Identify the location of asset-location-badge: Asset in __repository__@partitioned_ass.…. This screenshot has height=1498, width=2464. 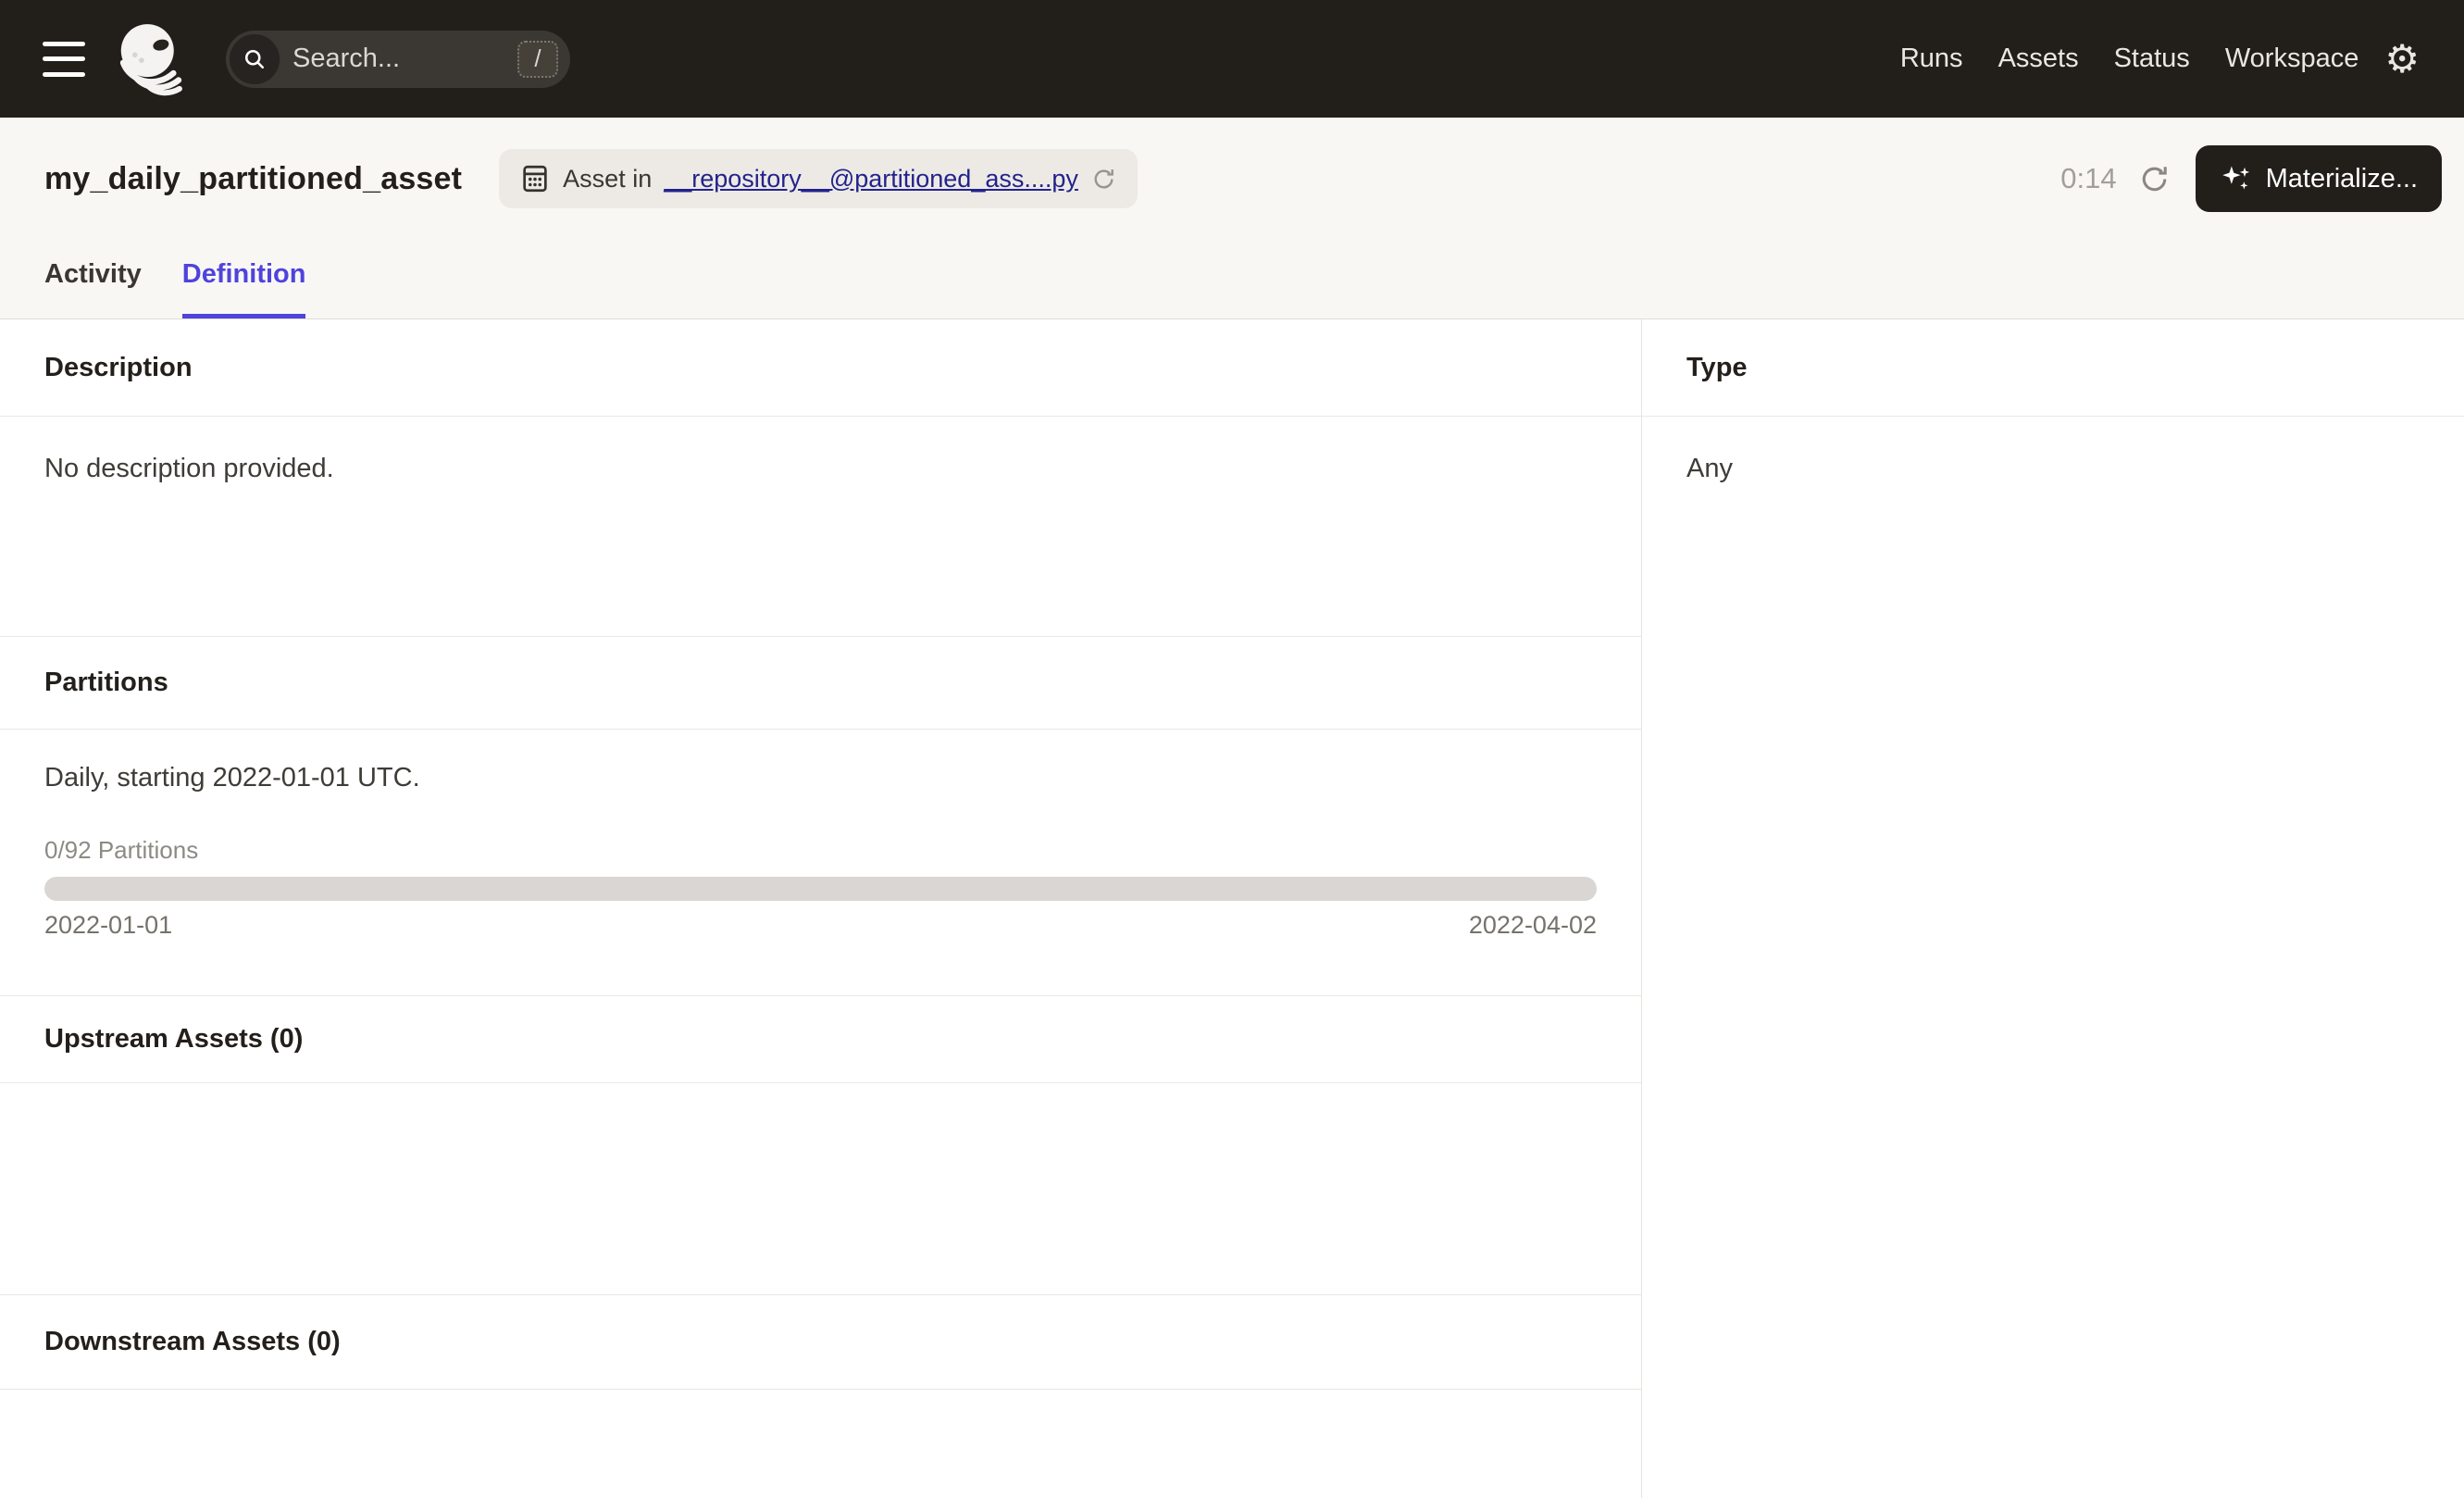
(818, 179).